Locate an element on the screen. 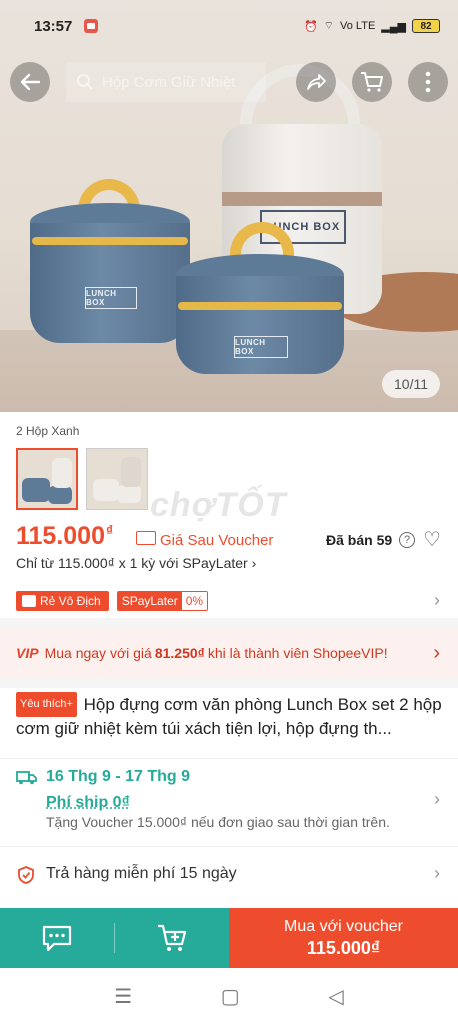  status-bar: 13:57 ⏰ ⌔ Vo LTE ▂▄▆ 82 is located at coordinates (229, 26).